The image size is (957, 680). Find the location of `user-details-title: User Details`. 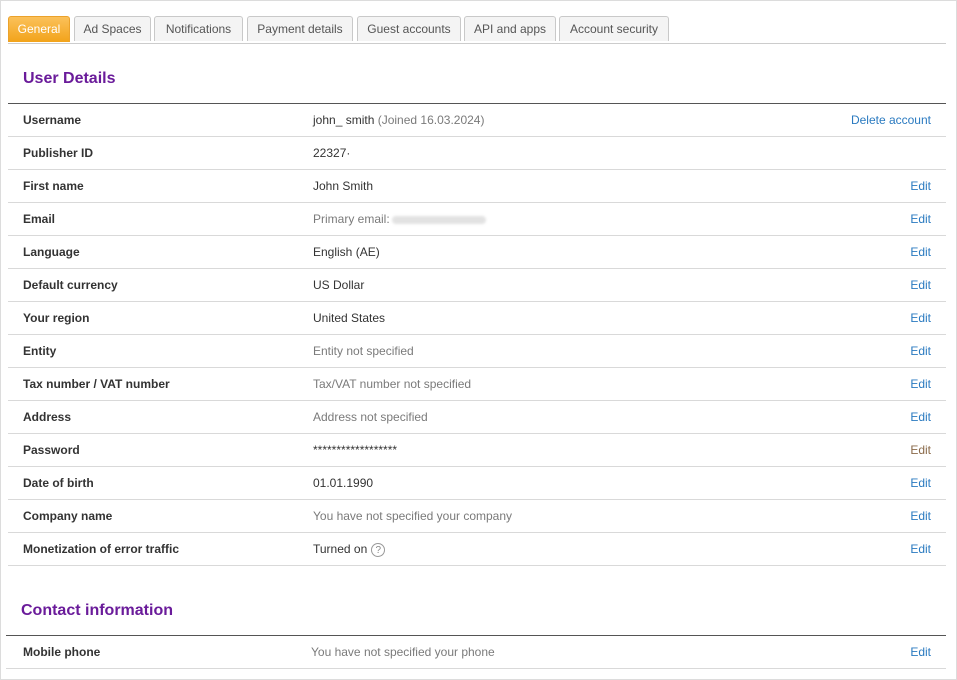

user-details-title: User Details is located at coordinates (69, 78).